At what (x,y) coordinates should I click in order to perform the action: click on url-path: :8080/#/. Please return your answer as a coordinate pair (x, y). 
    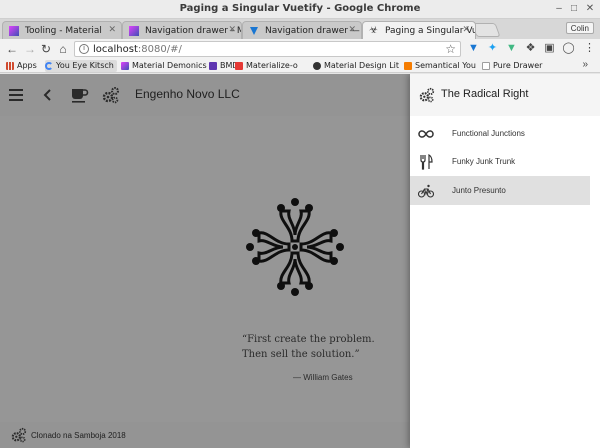
    Looking at the image, I should click on (159, 49).